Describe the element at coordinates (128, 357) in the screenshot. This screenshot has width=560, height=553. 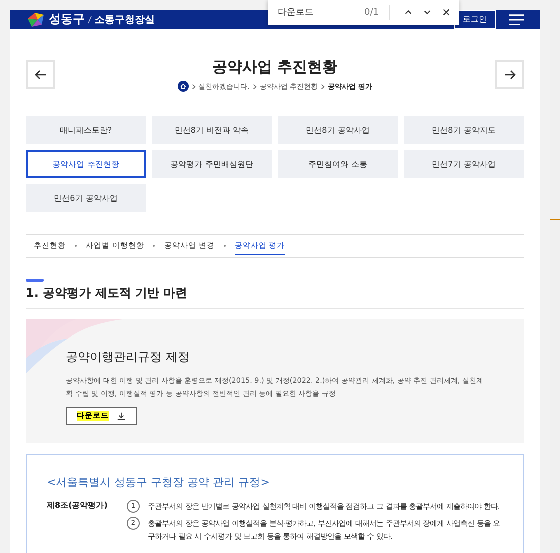
I see `card-title: 공약이행관리규정 제정` at that location.